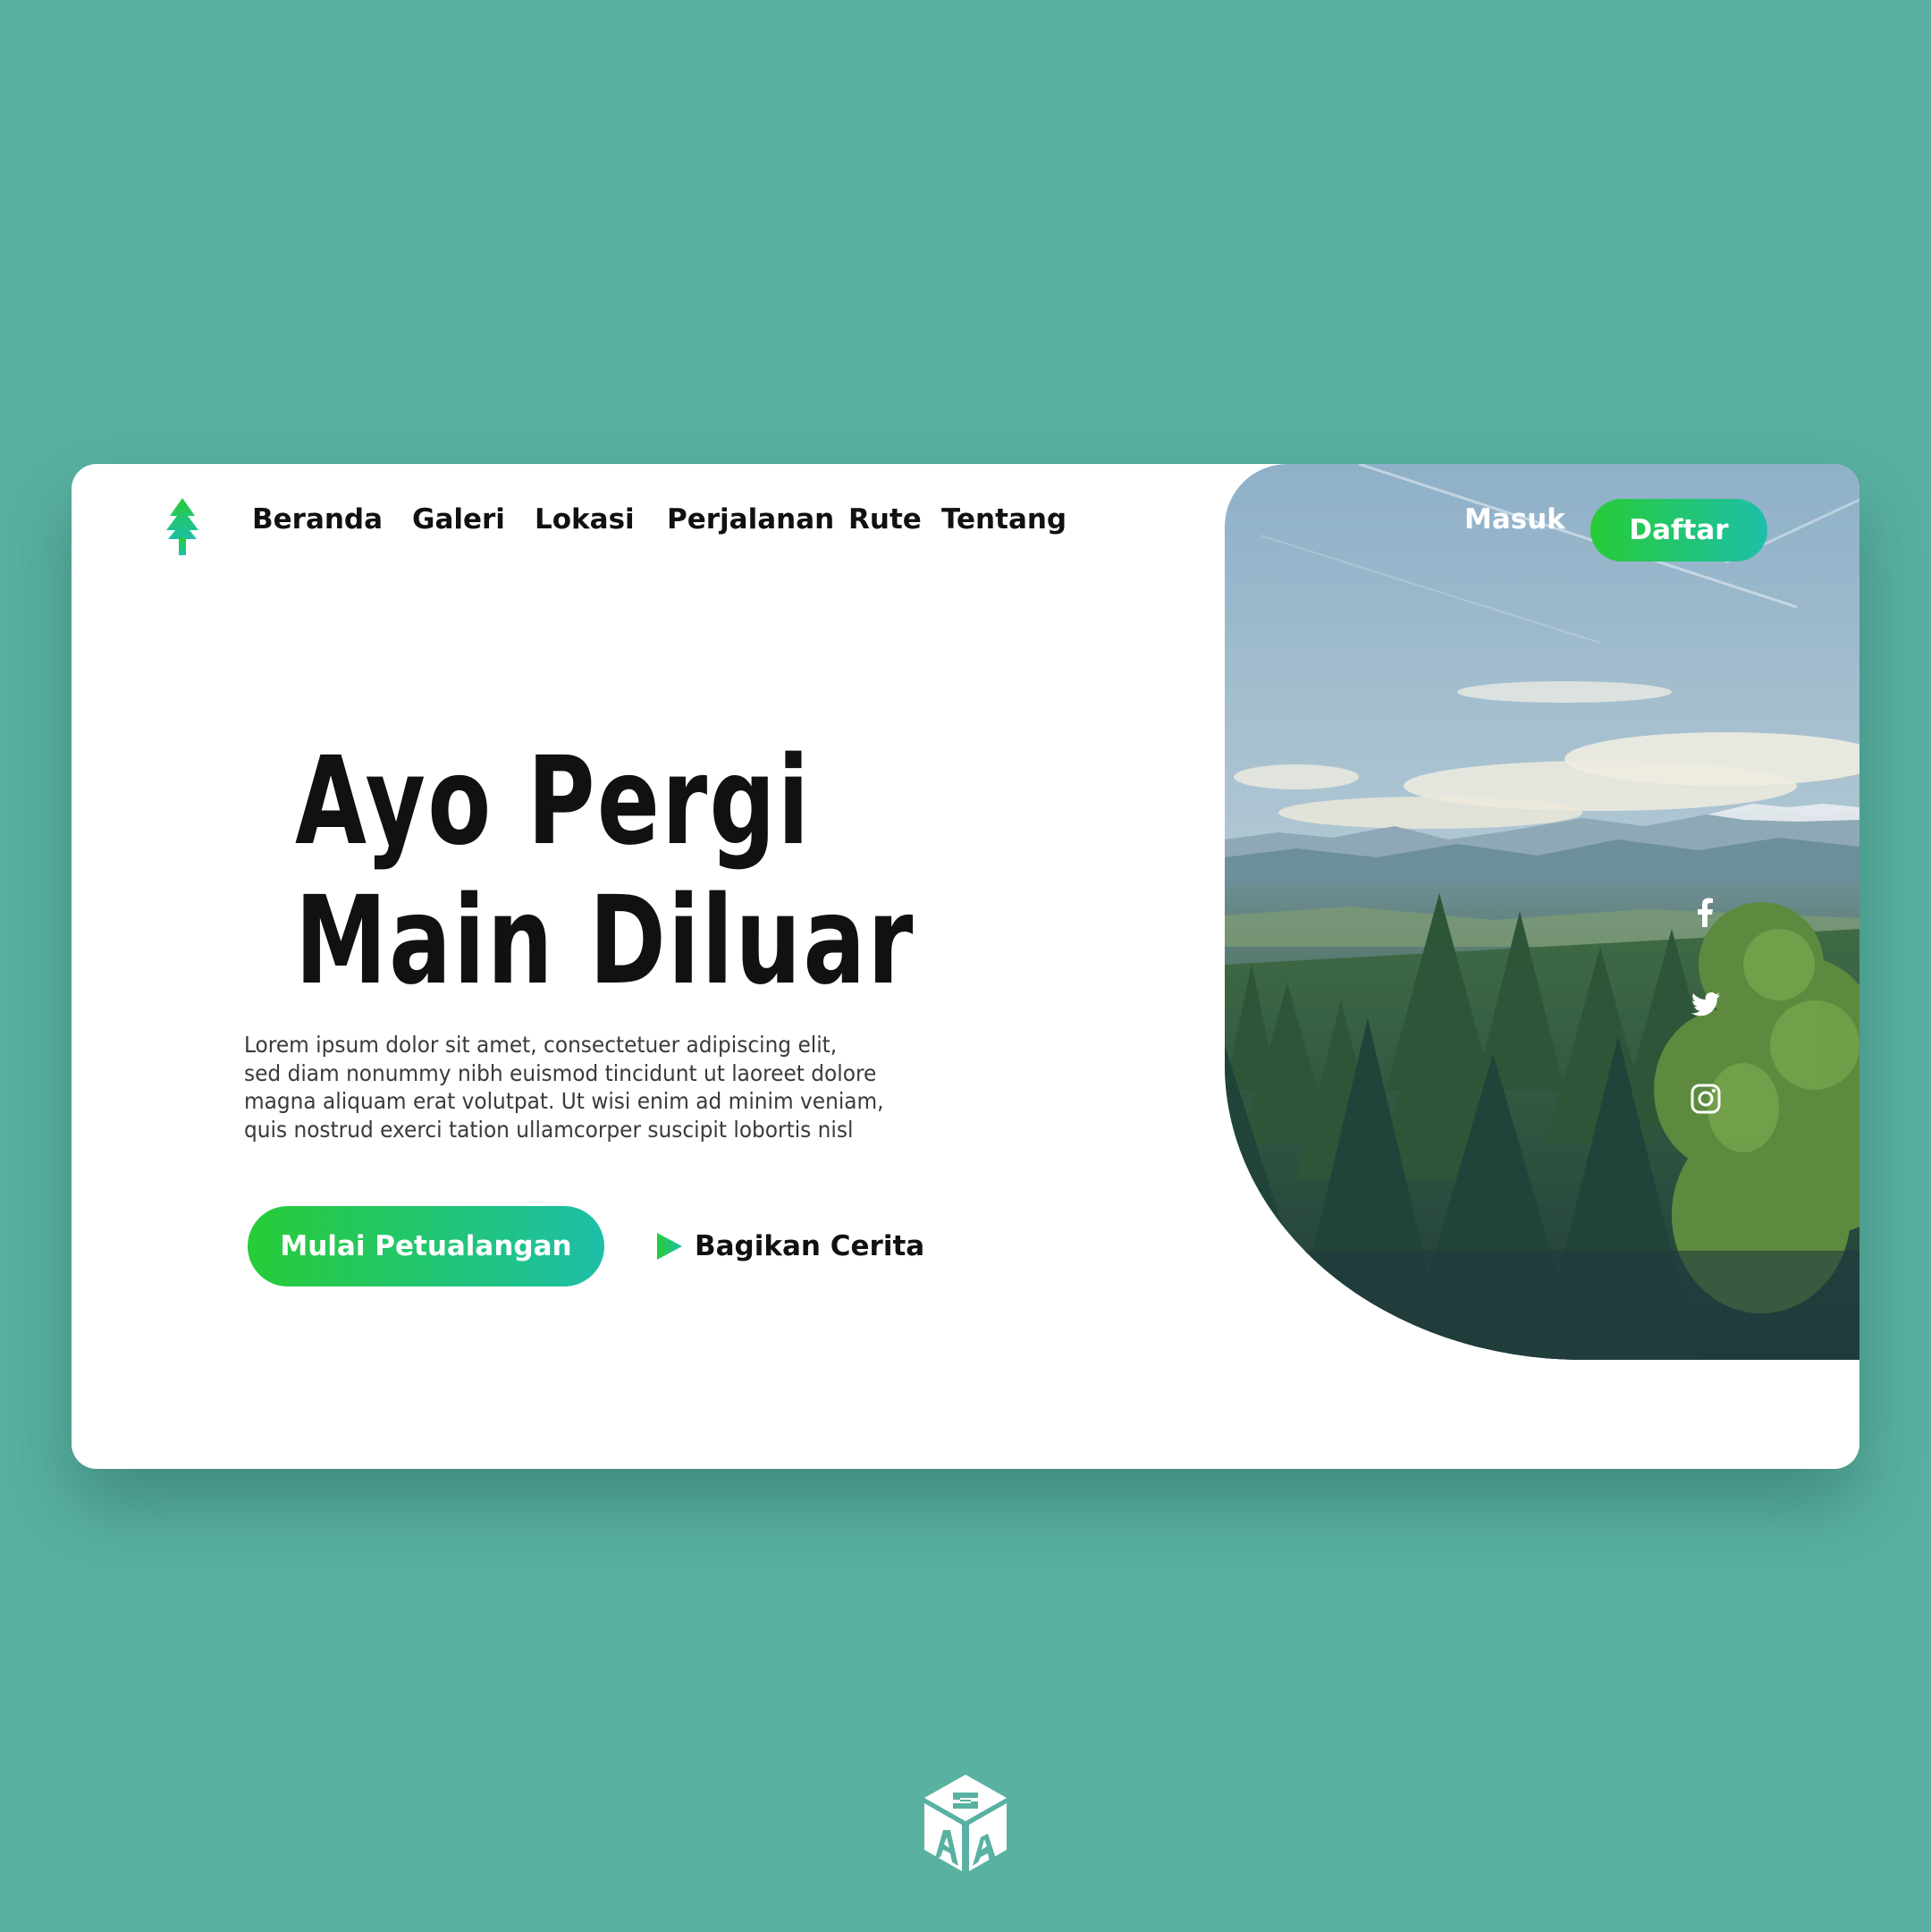  I want to click on twitter-icon, so click(1706, 1005).